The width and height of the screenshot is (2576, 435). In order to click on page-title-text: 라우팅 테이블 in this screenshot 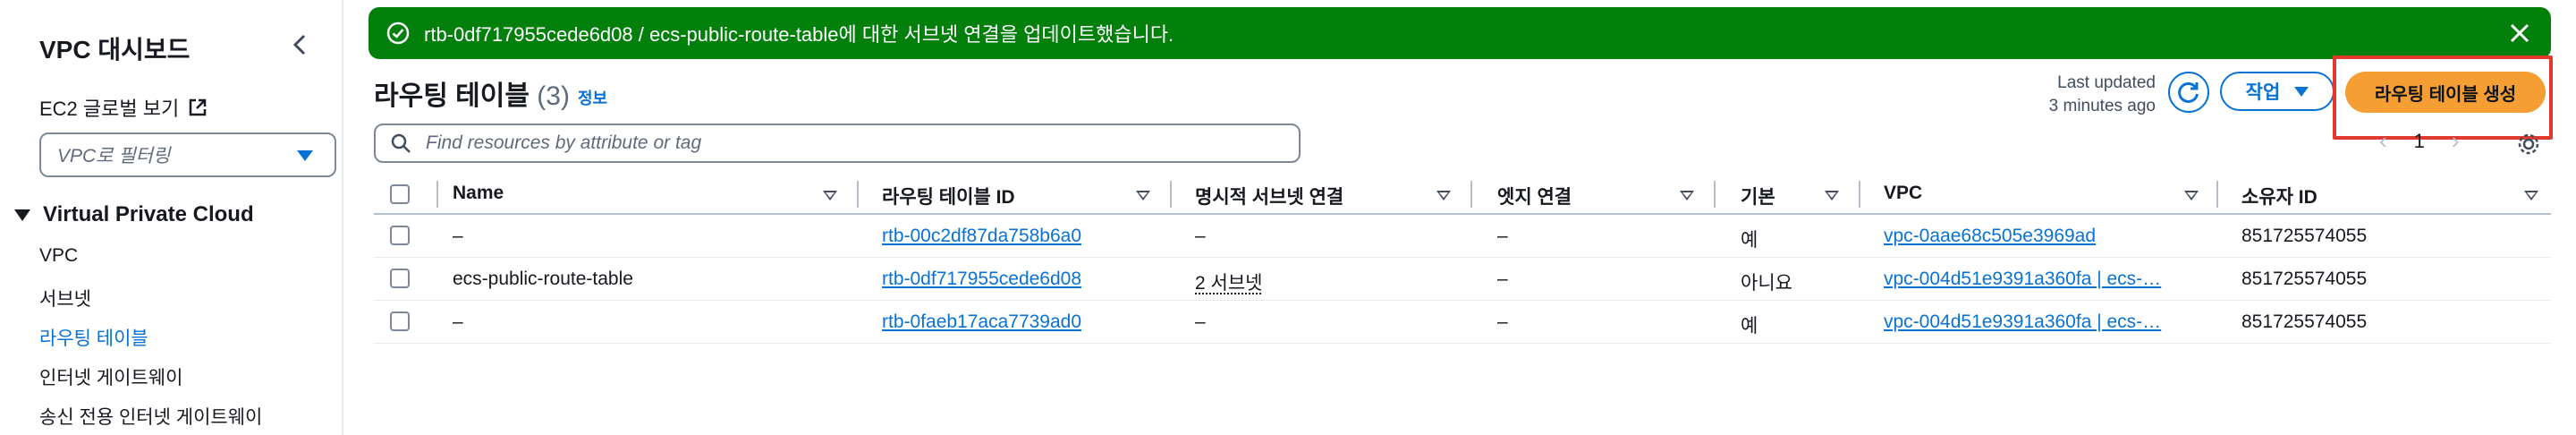, I will do `click(452, 96)`.